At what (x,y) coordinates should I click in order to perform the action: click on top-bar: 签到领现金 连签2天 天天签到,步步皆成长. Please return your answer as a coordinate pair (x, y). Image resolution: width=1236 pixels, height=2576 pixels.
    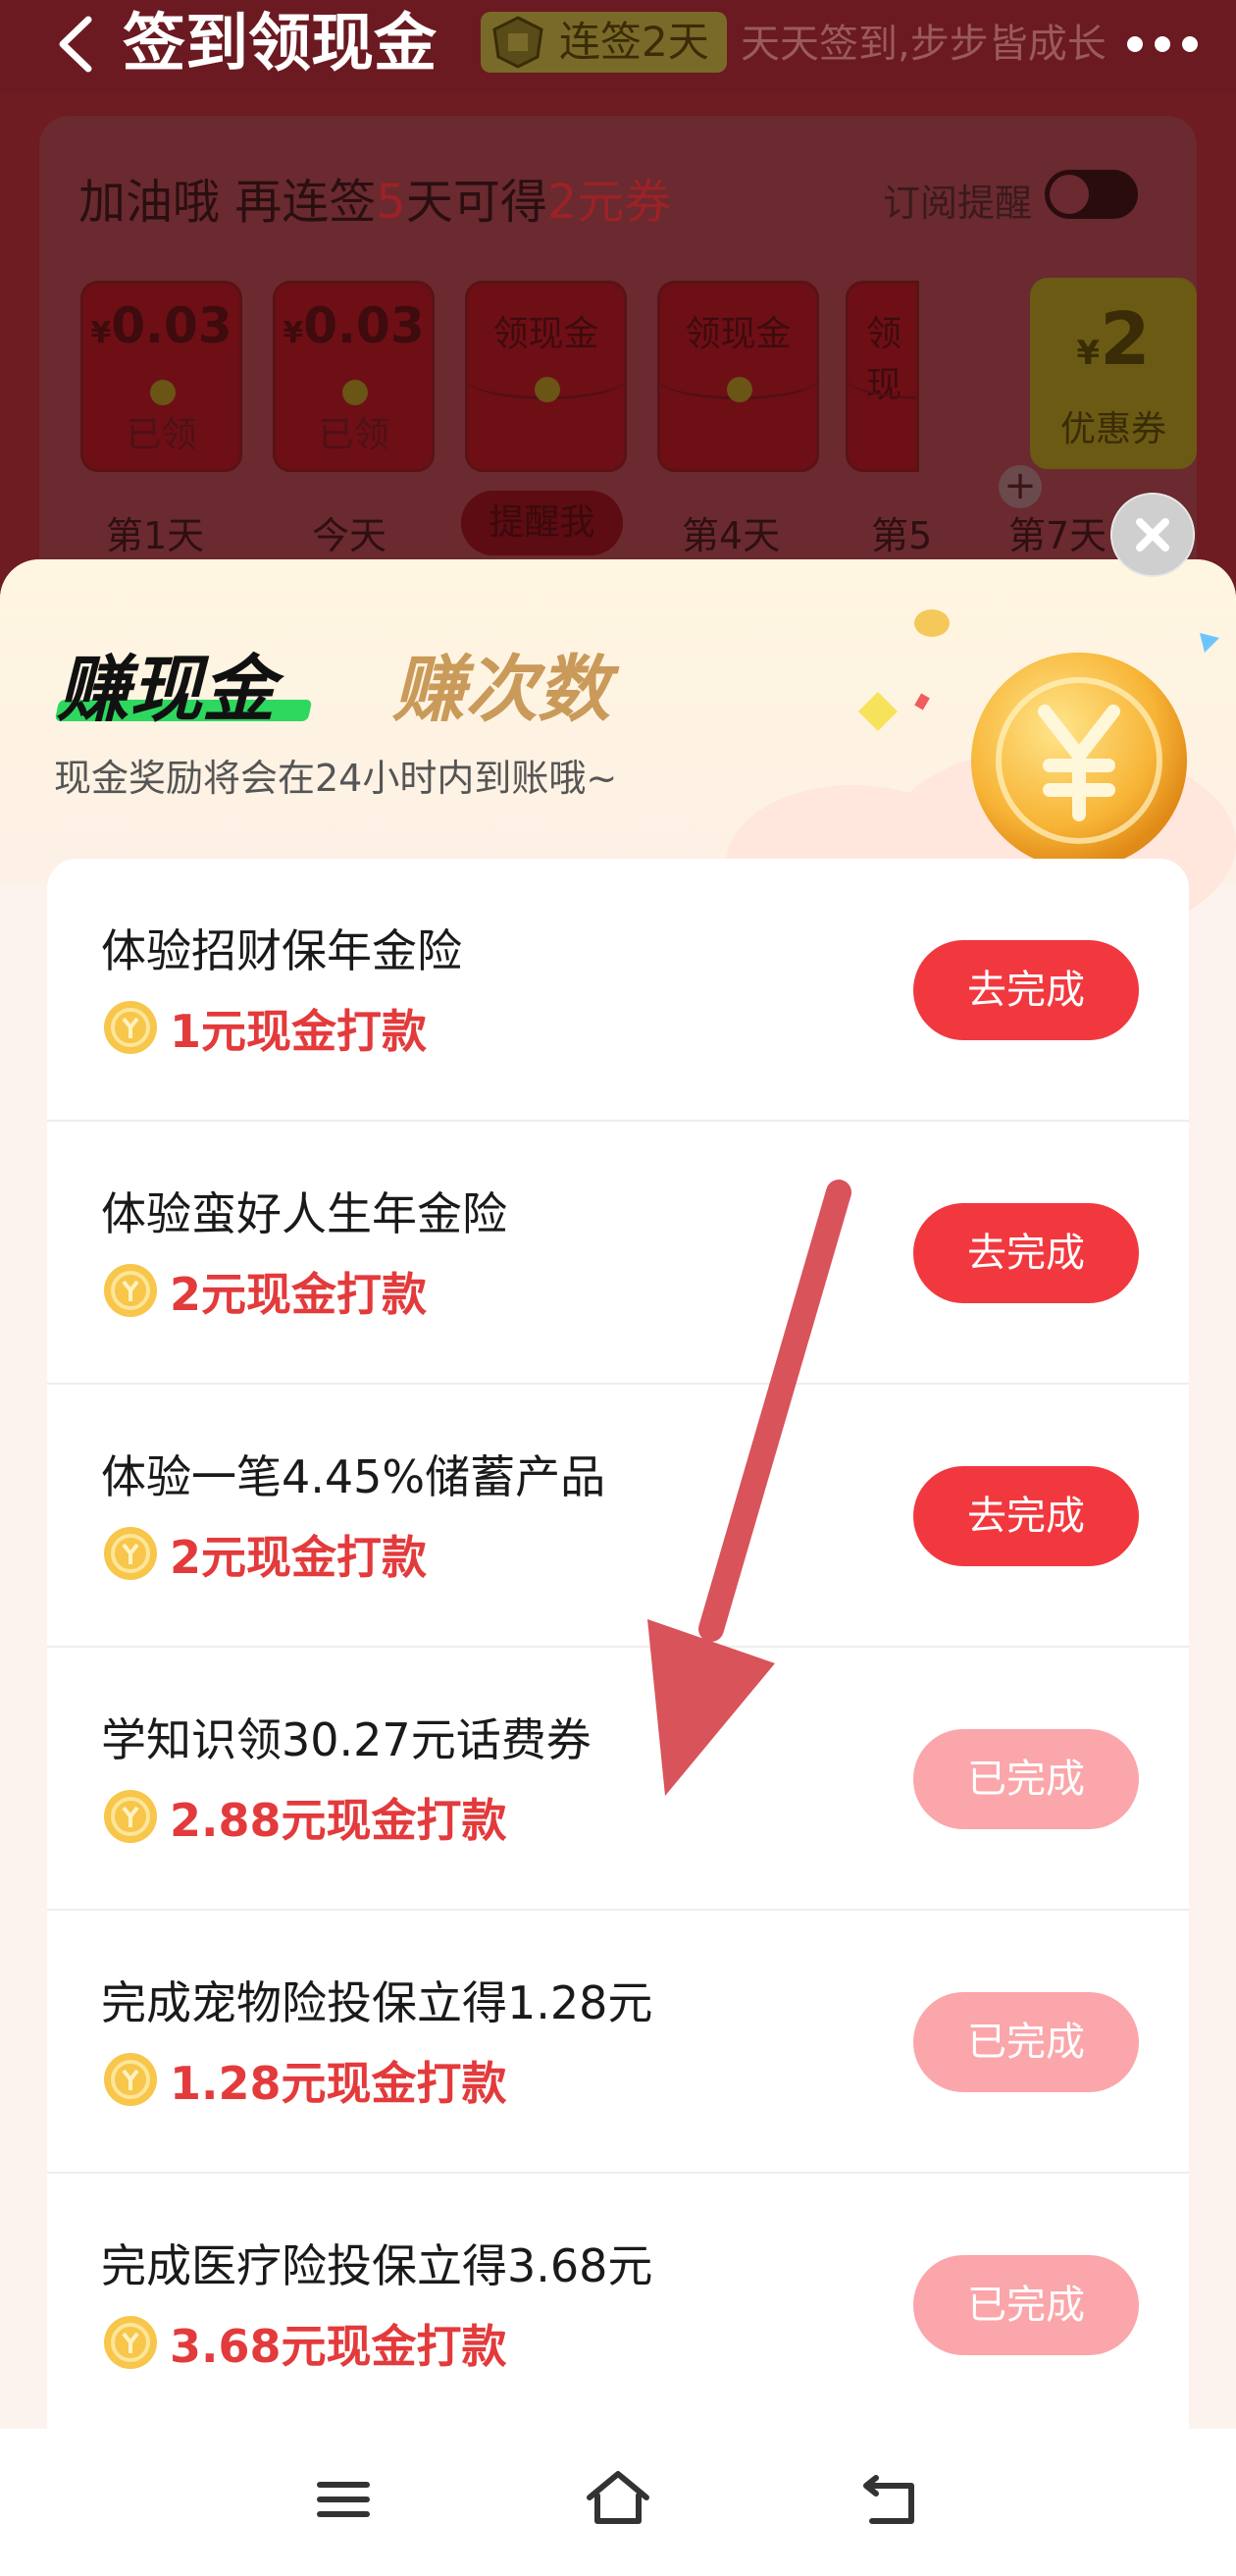
    Looking at the image, I should click on (618, 46).